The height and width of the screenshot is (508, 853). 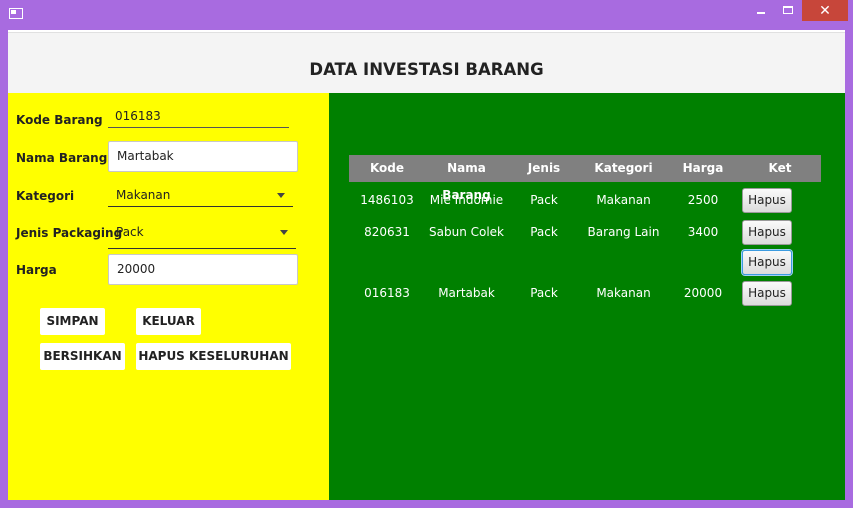 I want to click on close-icon: ✕, so click(x=825, y=10).